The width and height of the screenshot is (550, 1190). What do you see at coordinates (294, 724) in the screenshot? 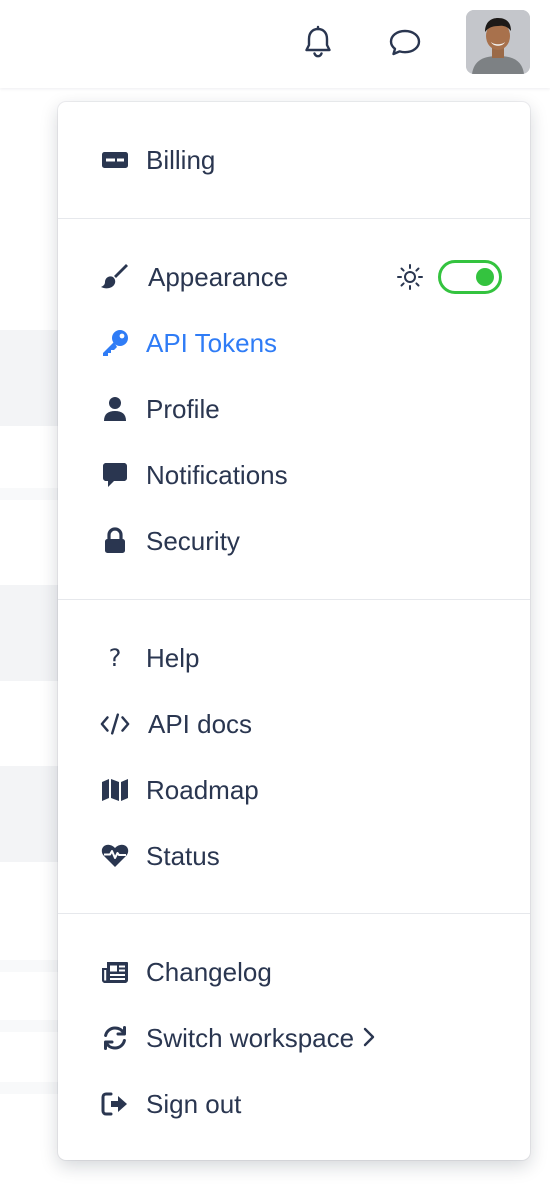
I see `menu-item-api-docs: API docs` at bounding box center [294, 724].